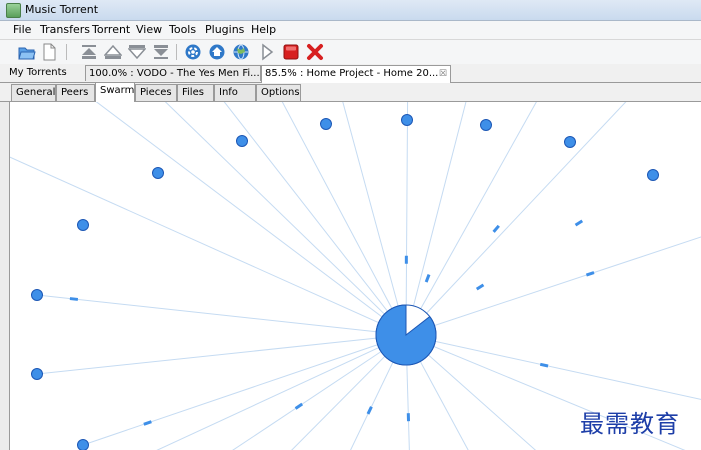 This screenshot has width=701, height=450. I want to click on tab-files: Files, so click(195, 92).